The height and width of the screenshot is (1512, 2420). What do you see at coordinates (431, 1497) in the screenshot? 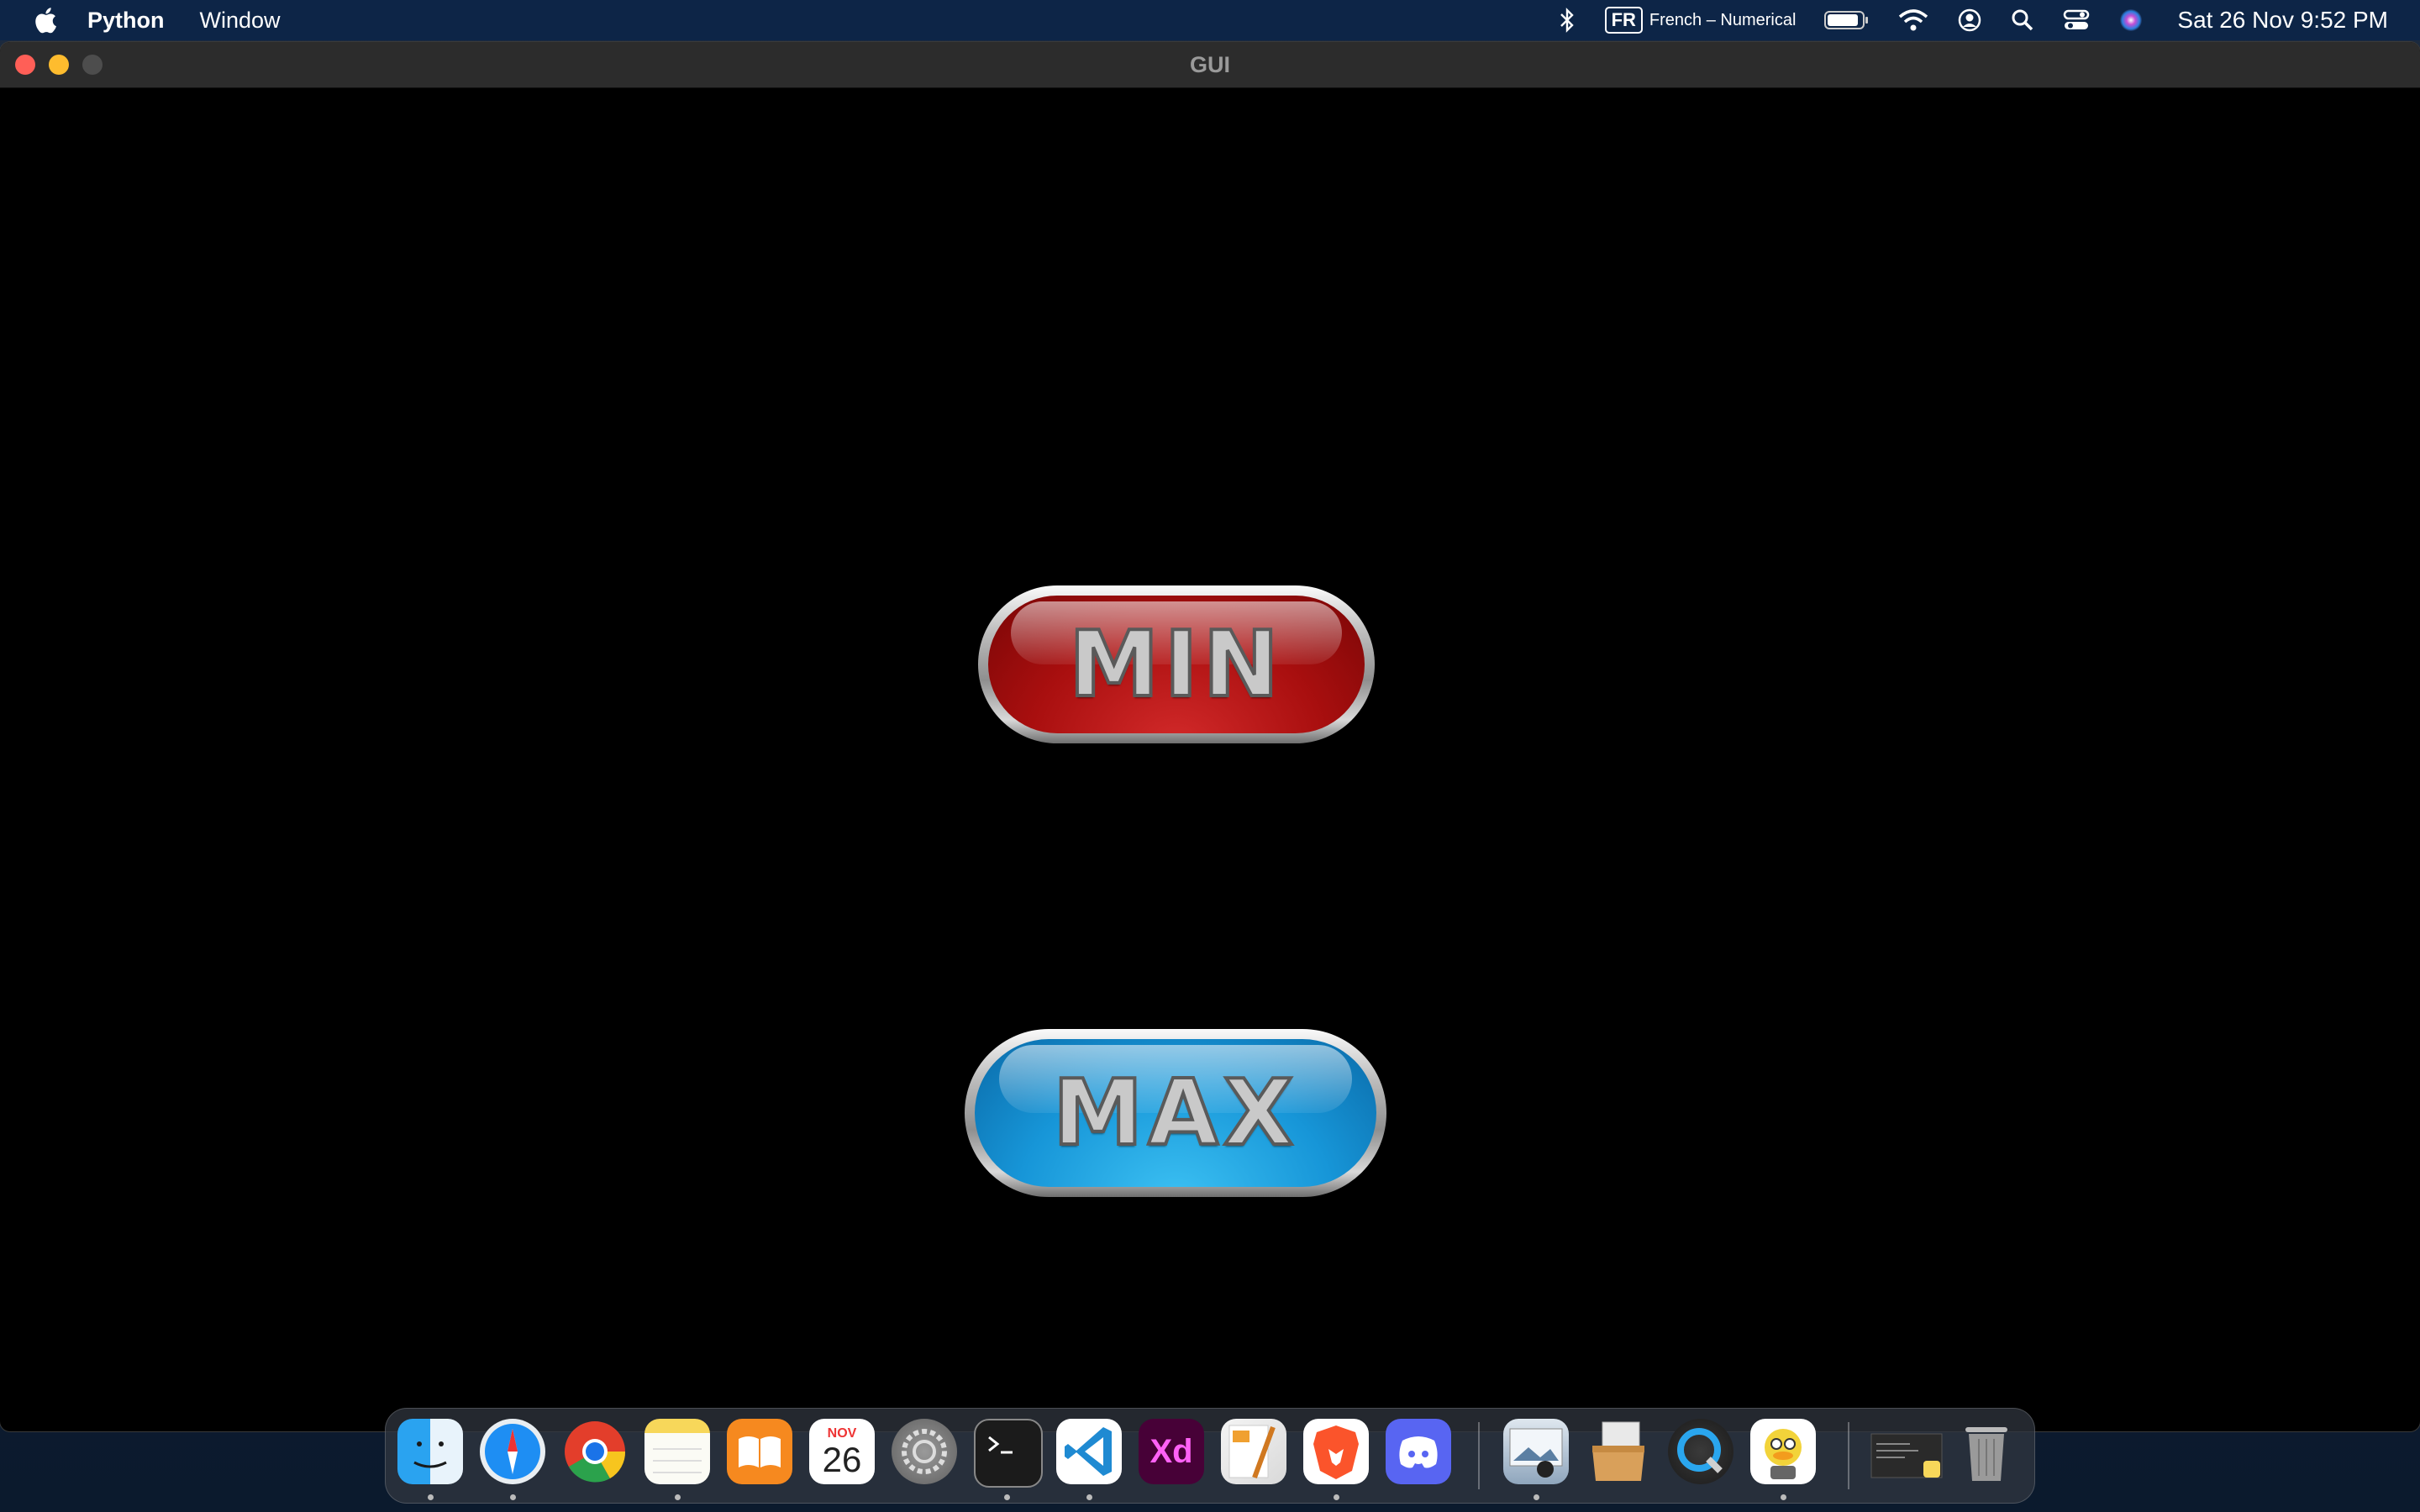
I see `finder-running-indicator` at bounding box center [431, 1497].